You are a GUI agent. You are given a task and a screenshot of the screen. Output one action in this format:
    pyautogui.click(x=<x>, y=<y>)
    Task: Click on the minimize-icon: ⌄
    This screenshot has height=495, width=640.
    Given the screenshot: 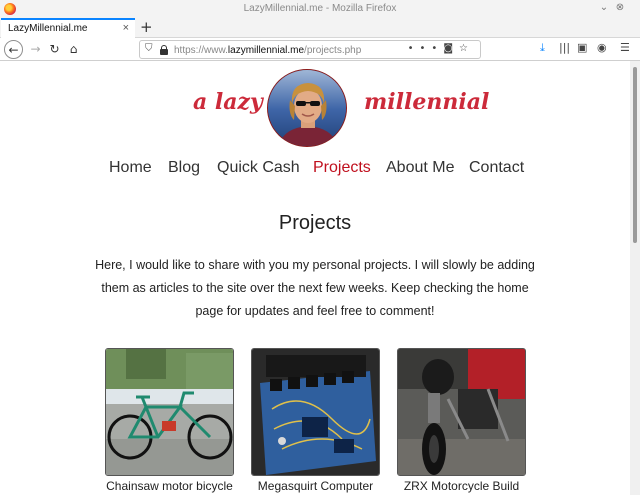 What is the action you would take?
    pyautogui.click(x=604, y=8)
    